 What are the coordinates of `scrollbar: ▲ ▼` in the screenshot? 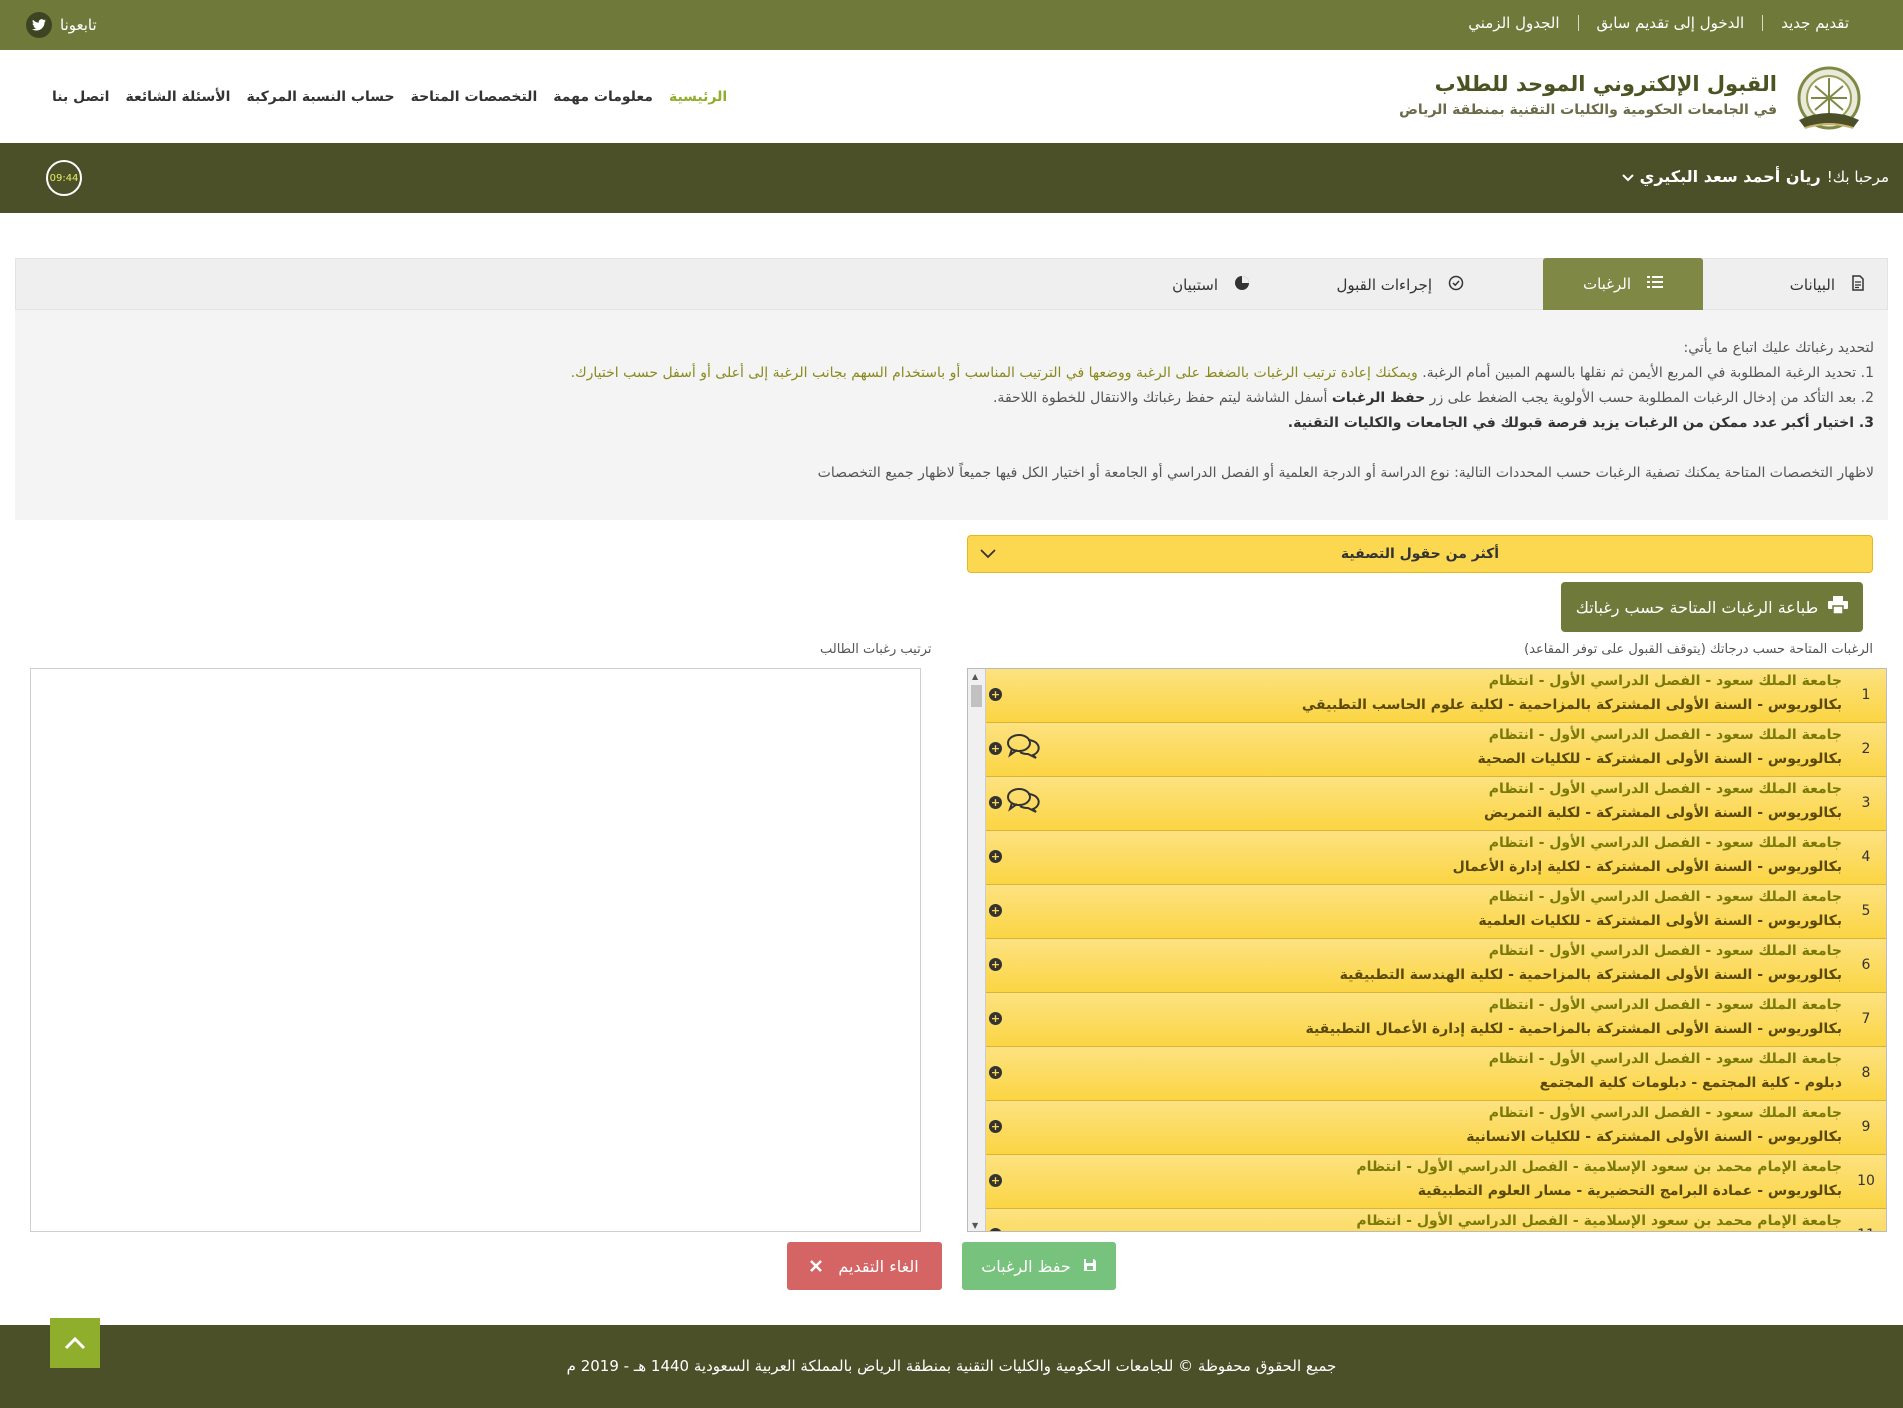 It's located at (977, 950).